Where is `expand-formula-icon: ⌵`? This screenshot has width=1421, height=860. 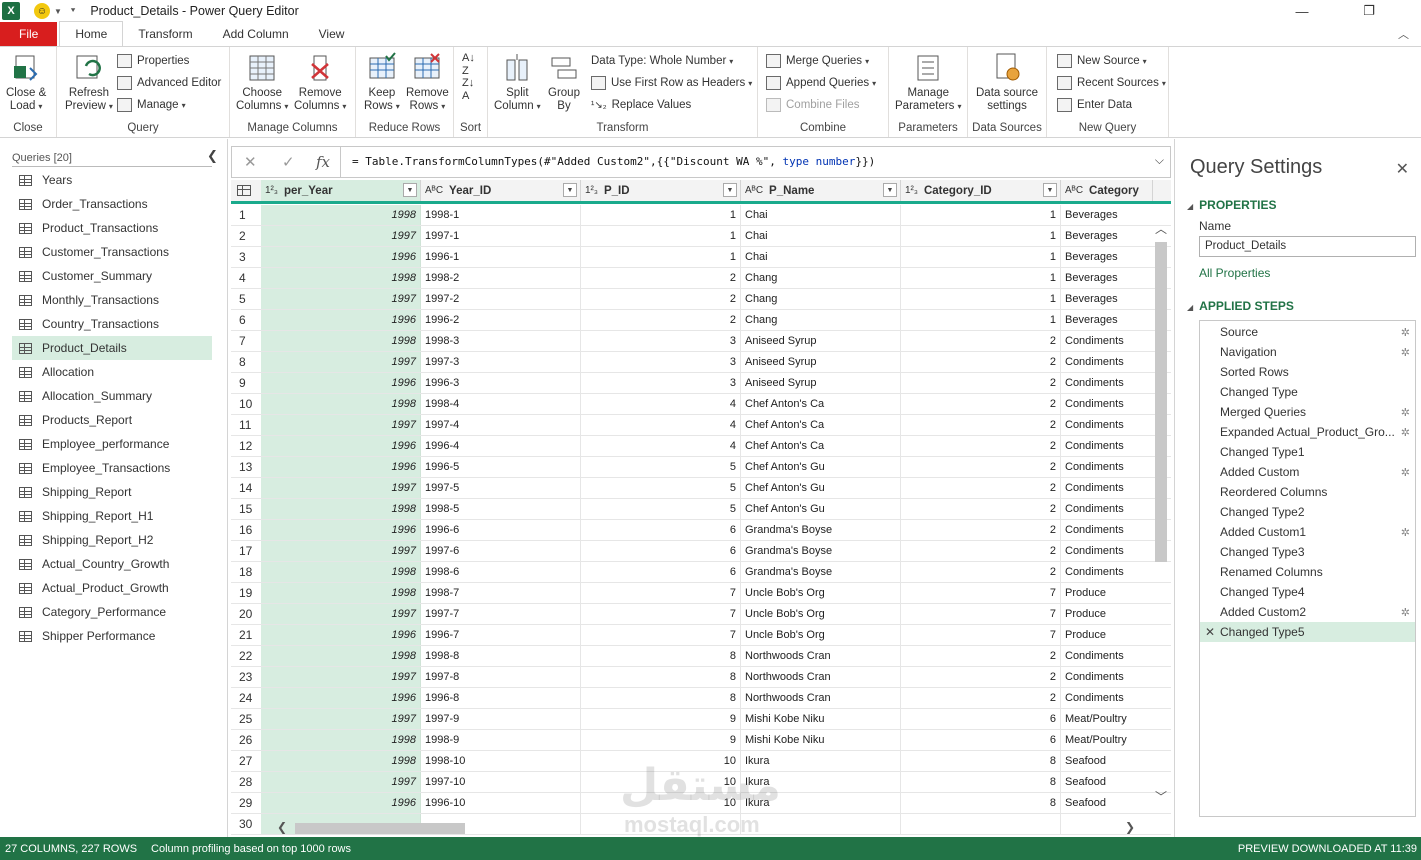
expand-formula-icon: ⌵ is located at coordinates (1159, 160).